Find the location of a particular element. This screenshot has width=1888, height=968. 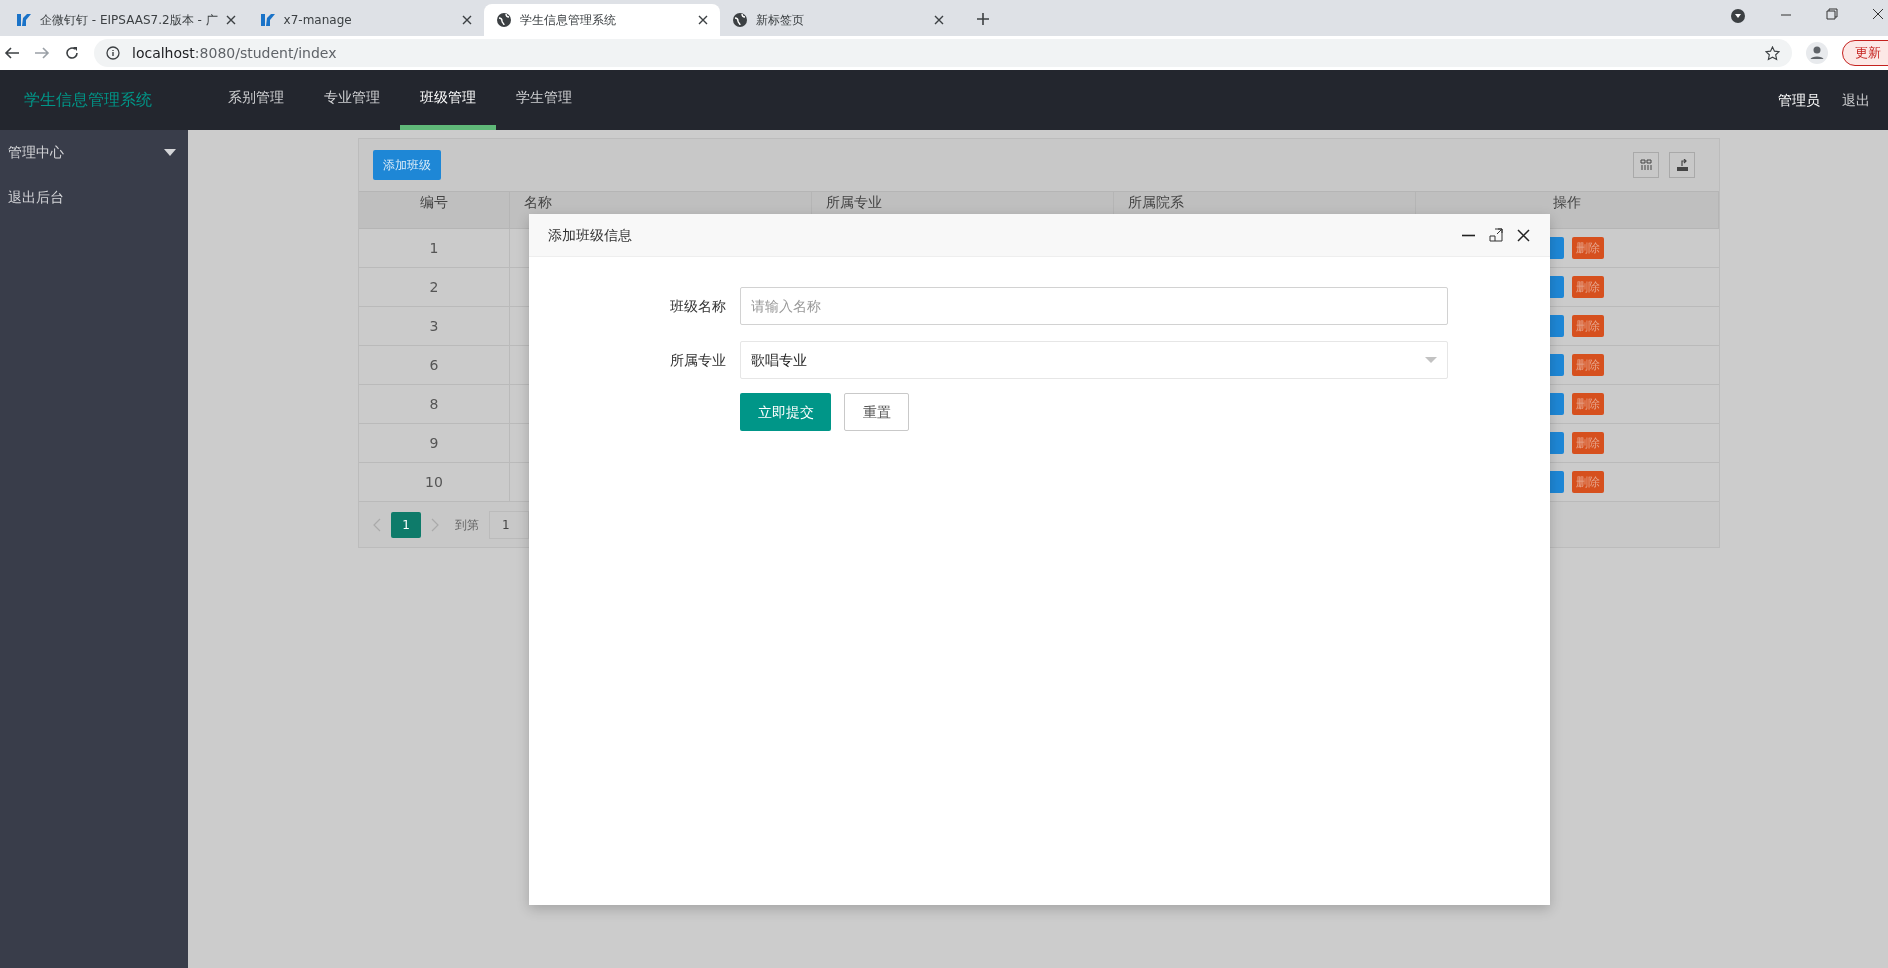

reset-button: 重置 is located at coordinates (876, 412).